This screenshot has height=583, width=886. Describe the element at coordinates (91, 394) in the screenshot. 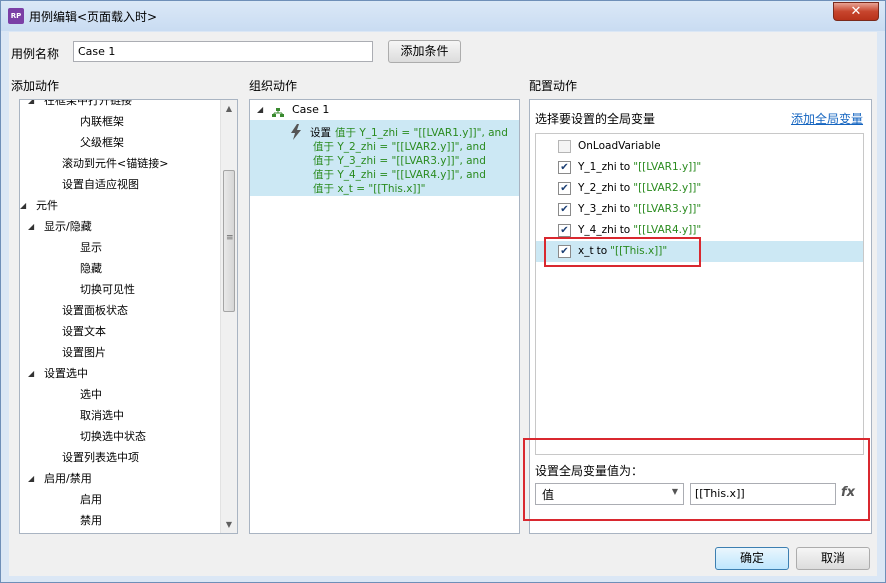

I see `tree-item-label: 选中` at that location.